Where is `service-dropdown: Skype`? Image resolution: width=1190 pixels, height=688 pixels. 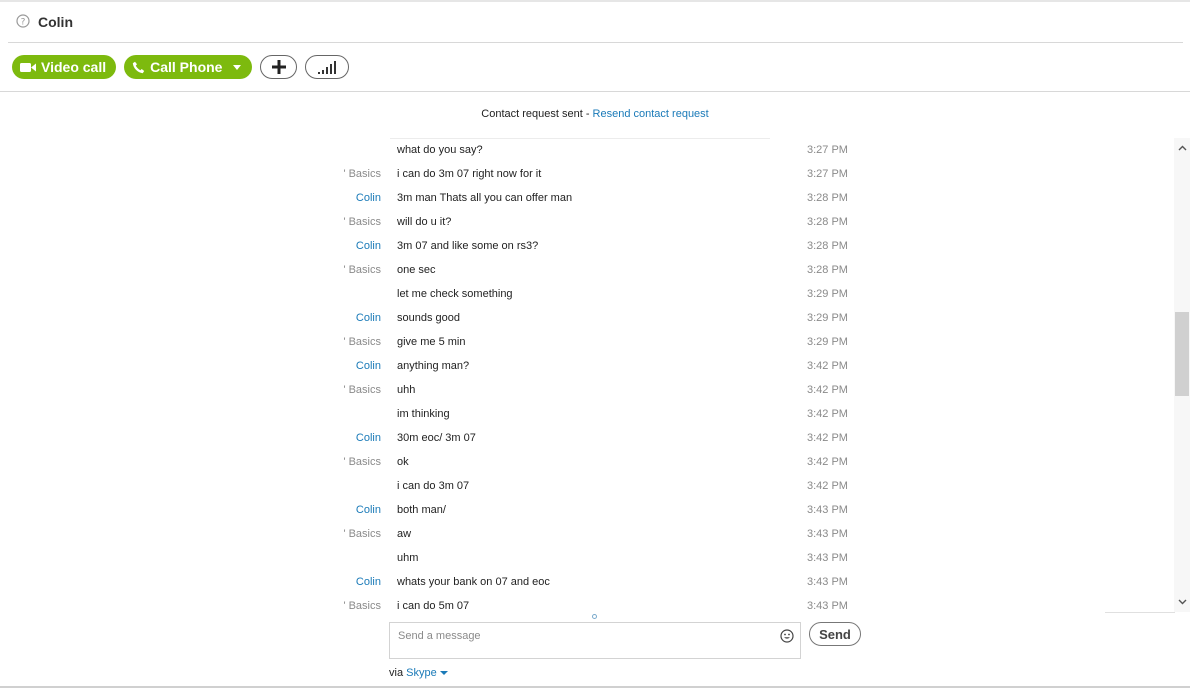
service-dropdown: Skype is located at coordinates (427, 673).